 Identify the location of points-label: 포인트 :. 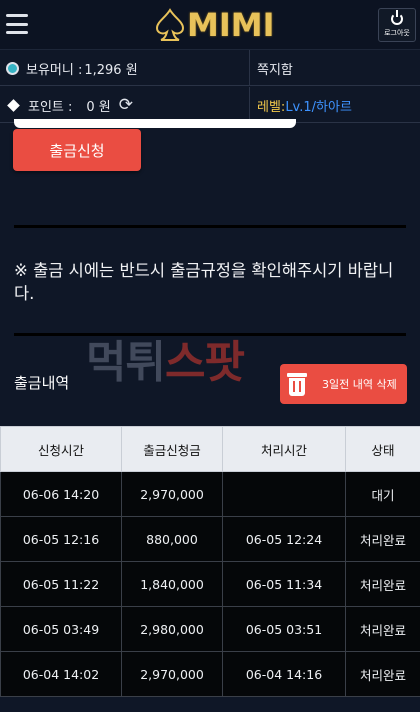
(50, 107).